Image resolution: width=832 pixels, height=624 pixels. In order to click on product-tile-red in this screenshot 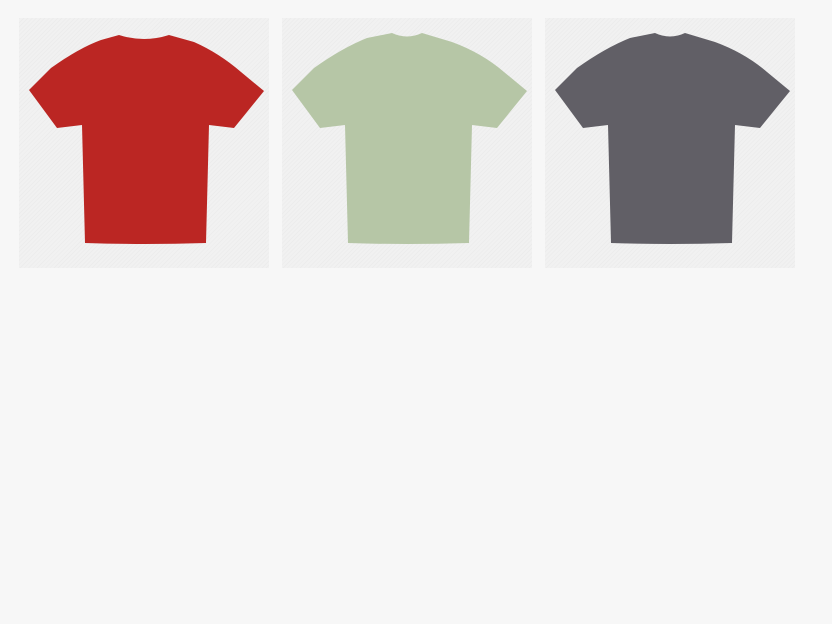, I will do `click(144, 143)`.